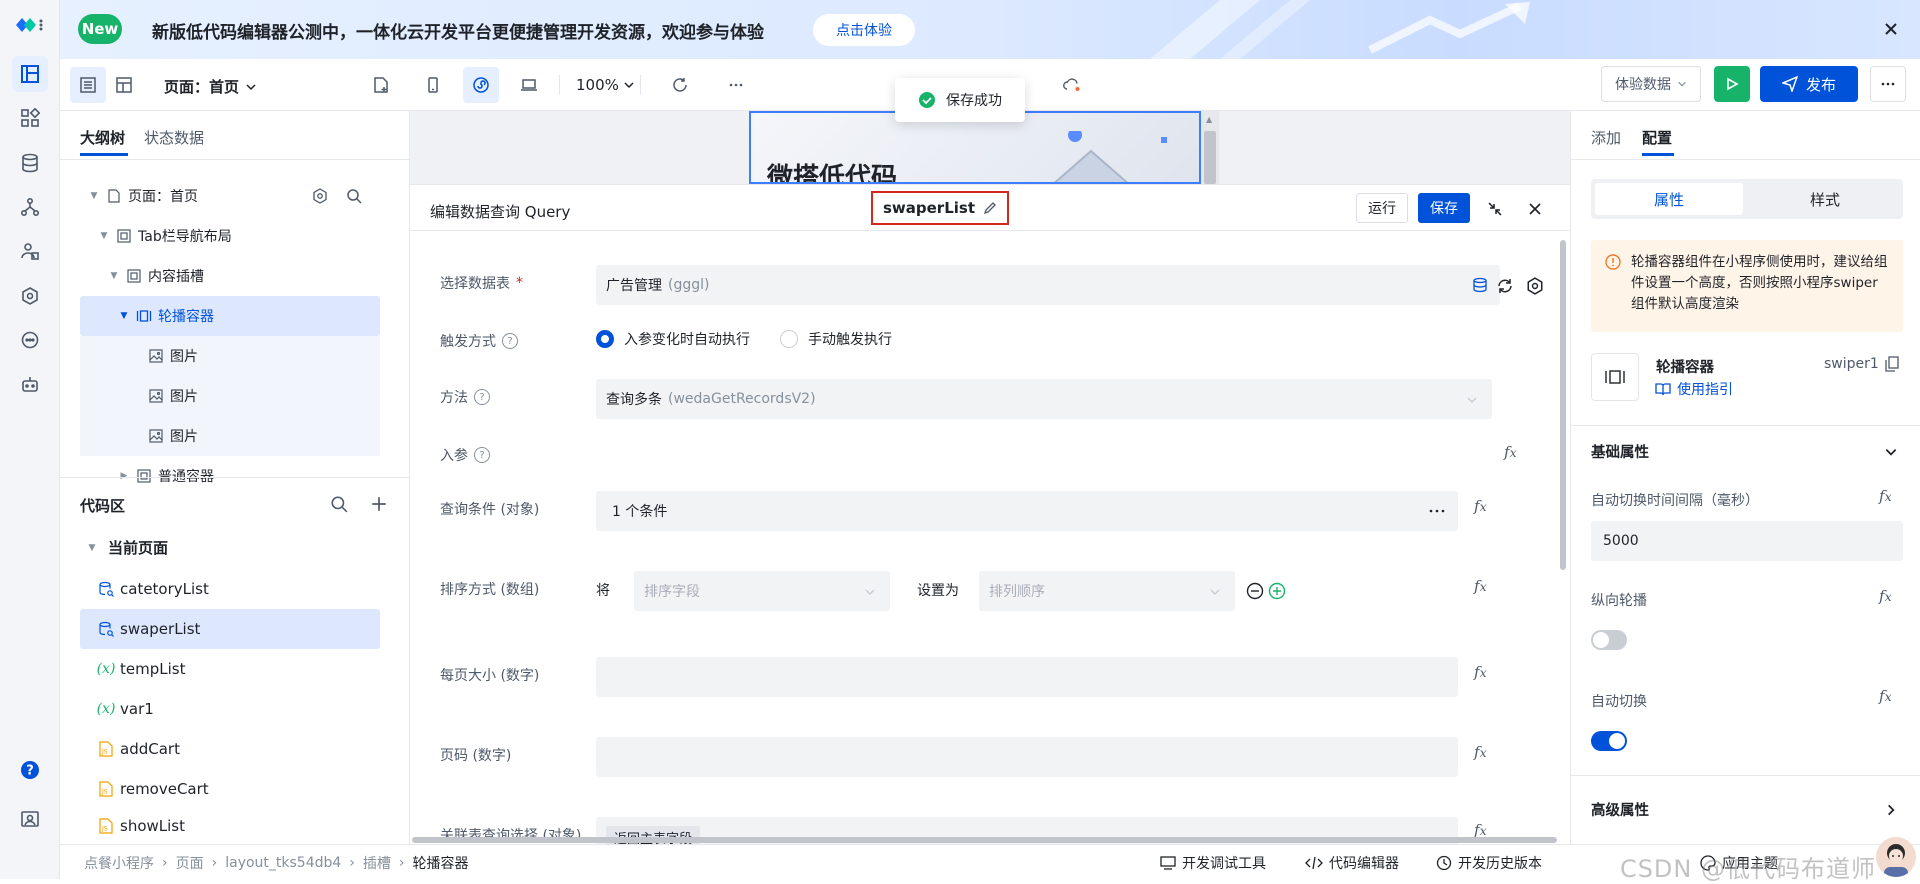 The image size is (1920, 884). Describe the element at coordinates (1213, 863) in the screenshot. I see `dev-debug-tool-button: 开发调试工具` at that location.